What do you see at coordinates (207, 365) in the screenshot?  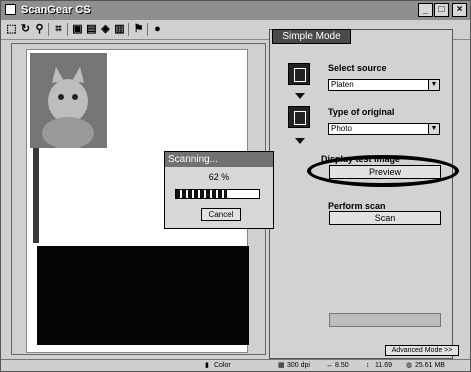 I see `color-mode-icon: ▮` at bounding box center [207, 365].